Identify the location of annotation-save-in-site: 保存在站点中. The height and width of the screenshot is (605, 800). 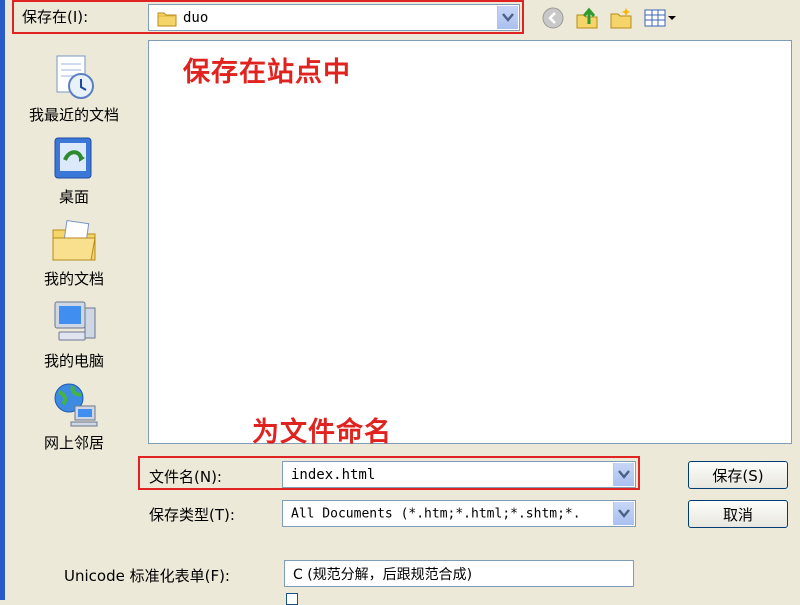
(267, 72).